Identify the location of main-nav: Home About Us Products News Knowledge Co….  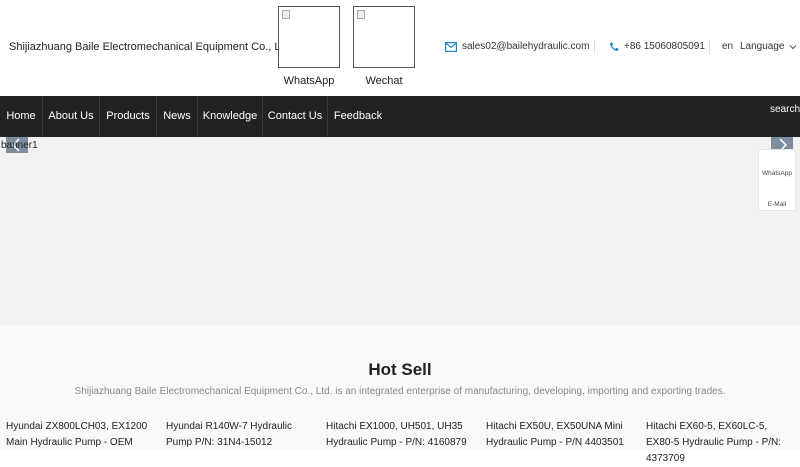
(400, 116).